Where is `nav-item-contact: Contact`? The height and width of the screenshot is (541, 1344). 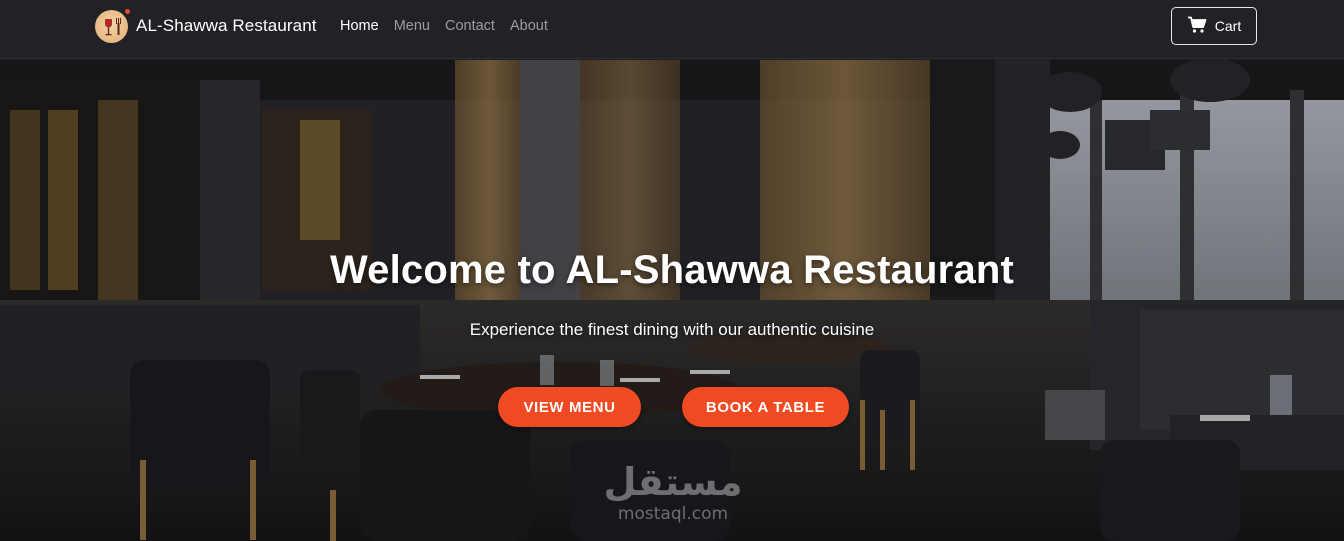
nav-item-contact: Contact is located at coordinates (470, 26).